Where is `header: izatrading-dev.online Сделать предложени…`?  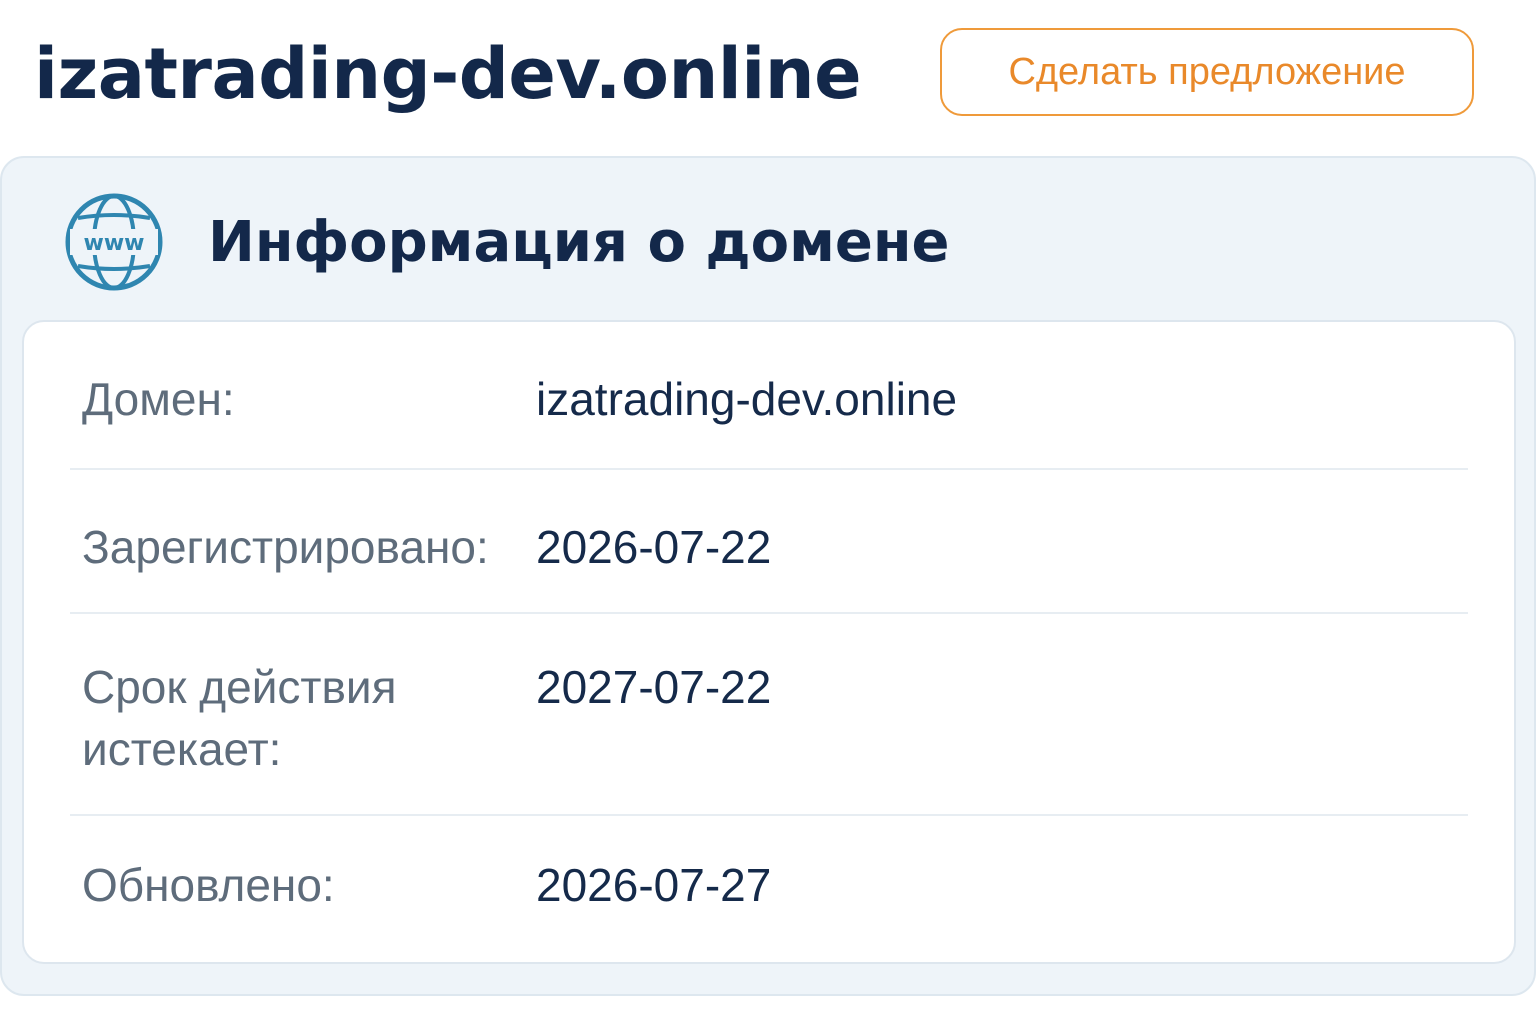
header: izatrading-dev.online Сделать предложени… is located at coordinates (768, 75).